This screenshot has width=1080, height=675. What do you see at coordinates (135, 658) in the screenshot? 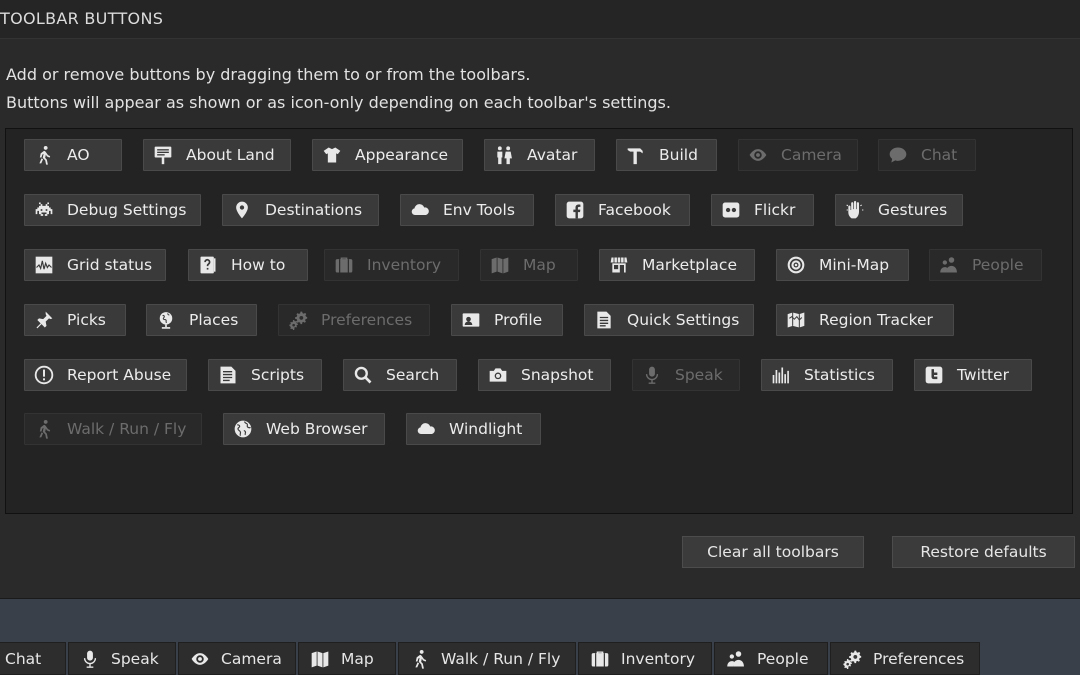
I see `toolbar-label: Speak` at bounding box center [135, 658].